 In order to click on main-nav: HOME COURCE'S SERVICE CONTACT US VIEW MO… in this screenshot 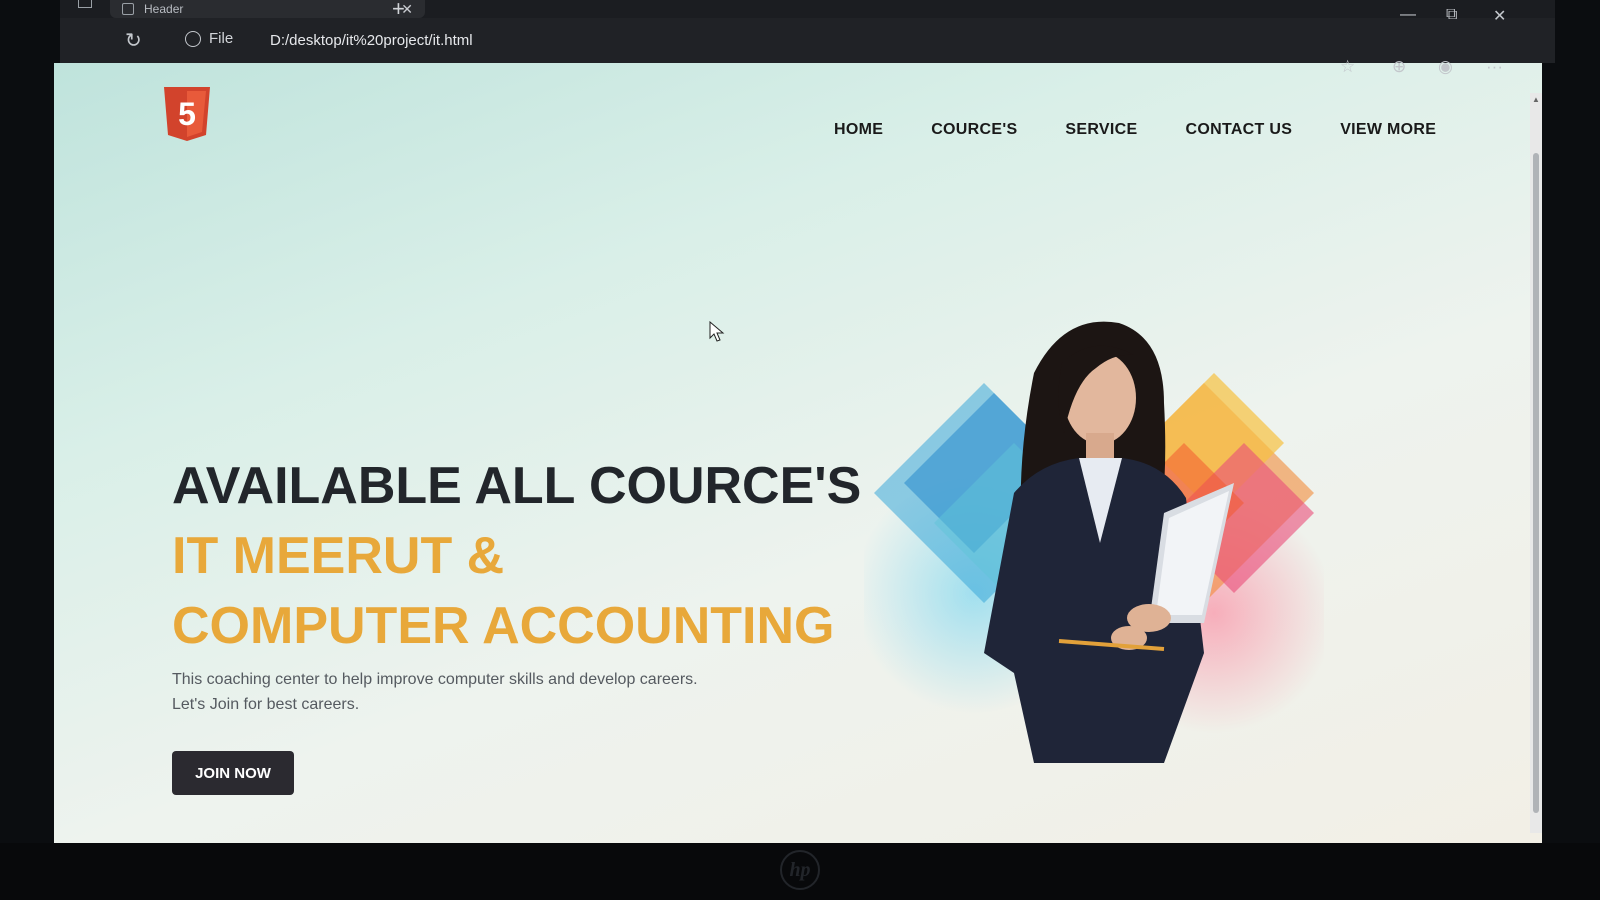, I will do `click(1135, 130)`.